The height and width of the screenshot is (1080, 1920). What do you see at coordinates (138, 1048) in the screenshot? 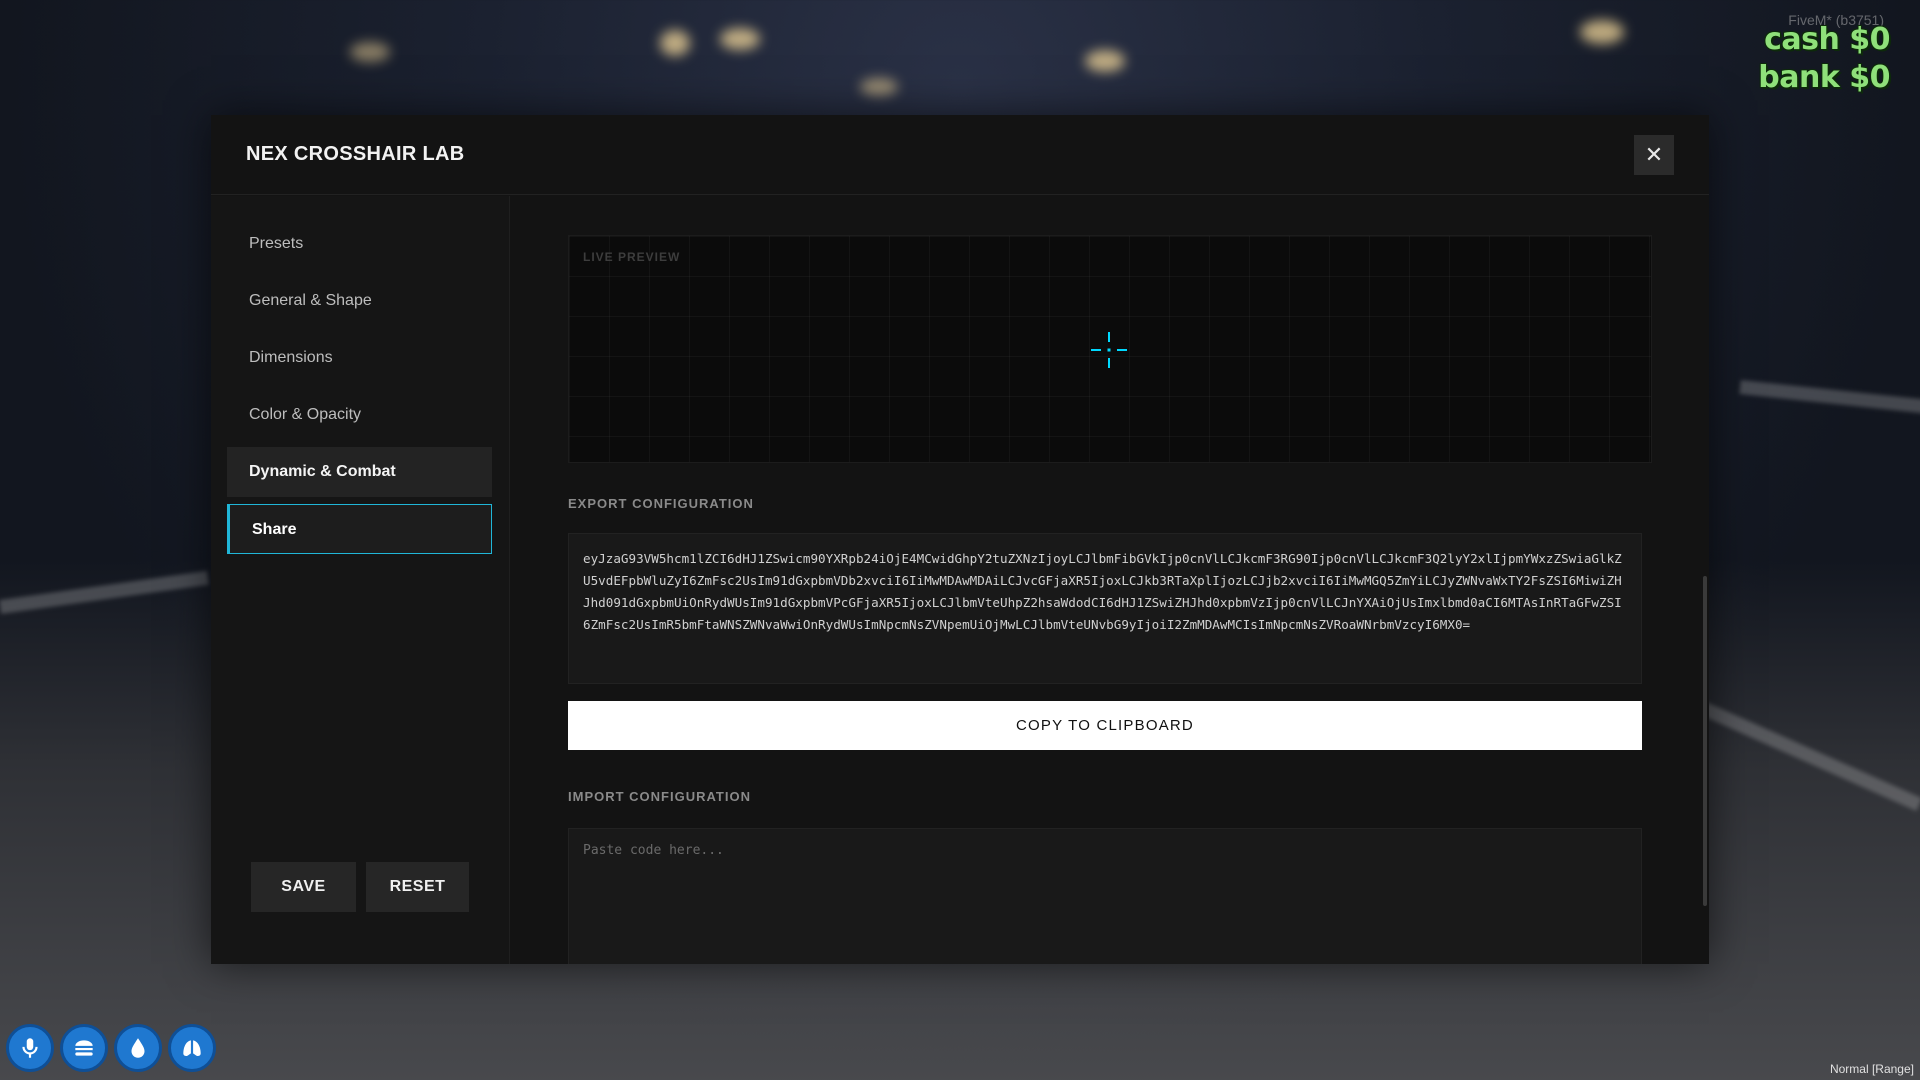
I see `water-drop-icon` at bounding box center [138, 1048].